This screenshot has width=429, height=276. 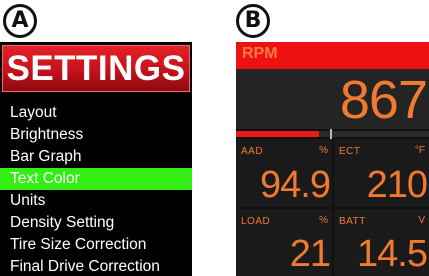 What do you see at coordinates (96, 201) in the screenshot?
I see `menu-item-units: Units` at bounding box center [96, 201].